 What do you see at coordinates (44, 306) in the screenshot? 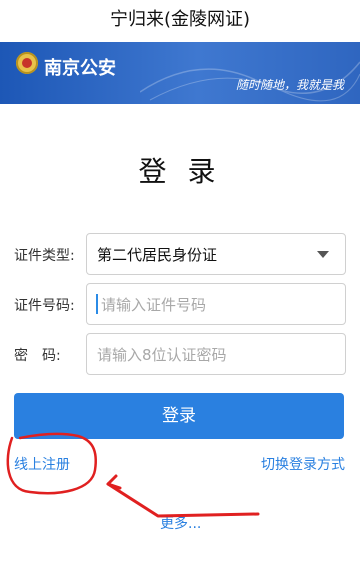
I see `id-number-label: 证件号码:` at bounding box center [44, 306].